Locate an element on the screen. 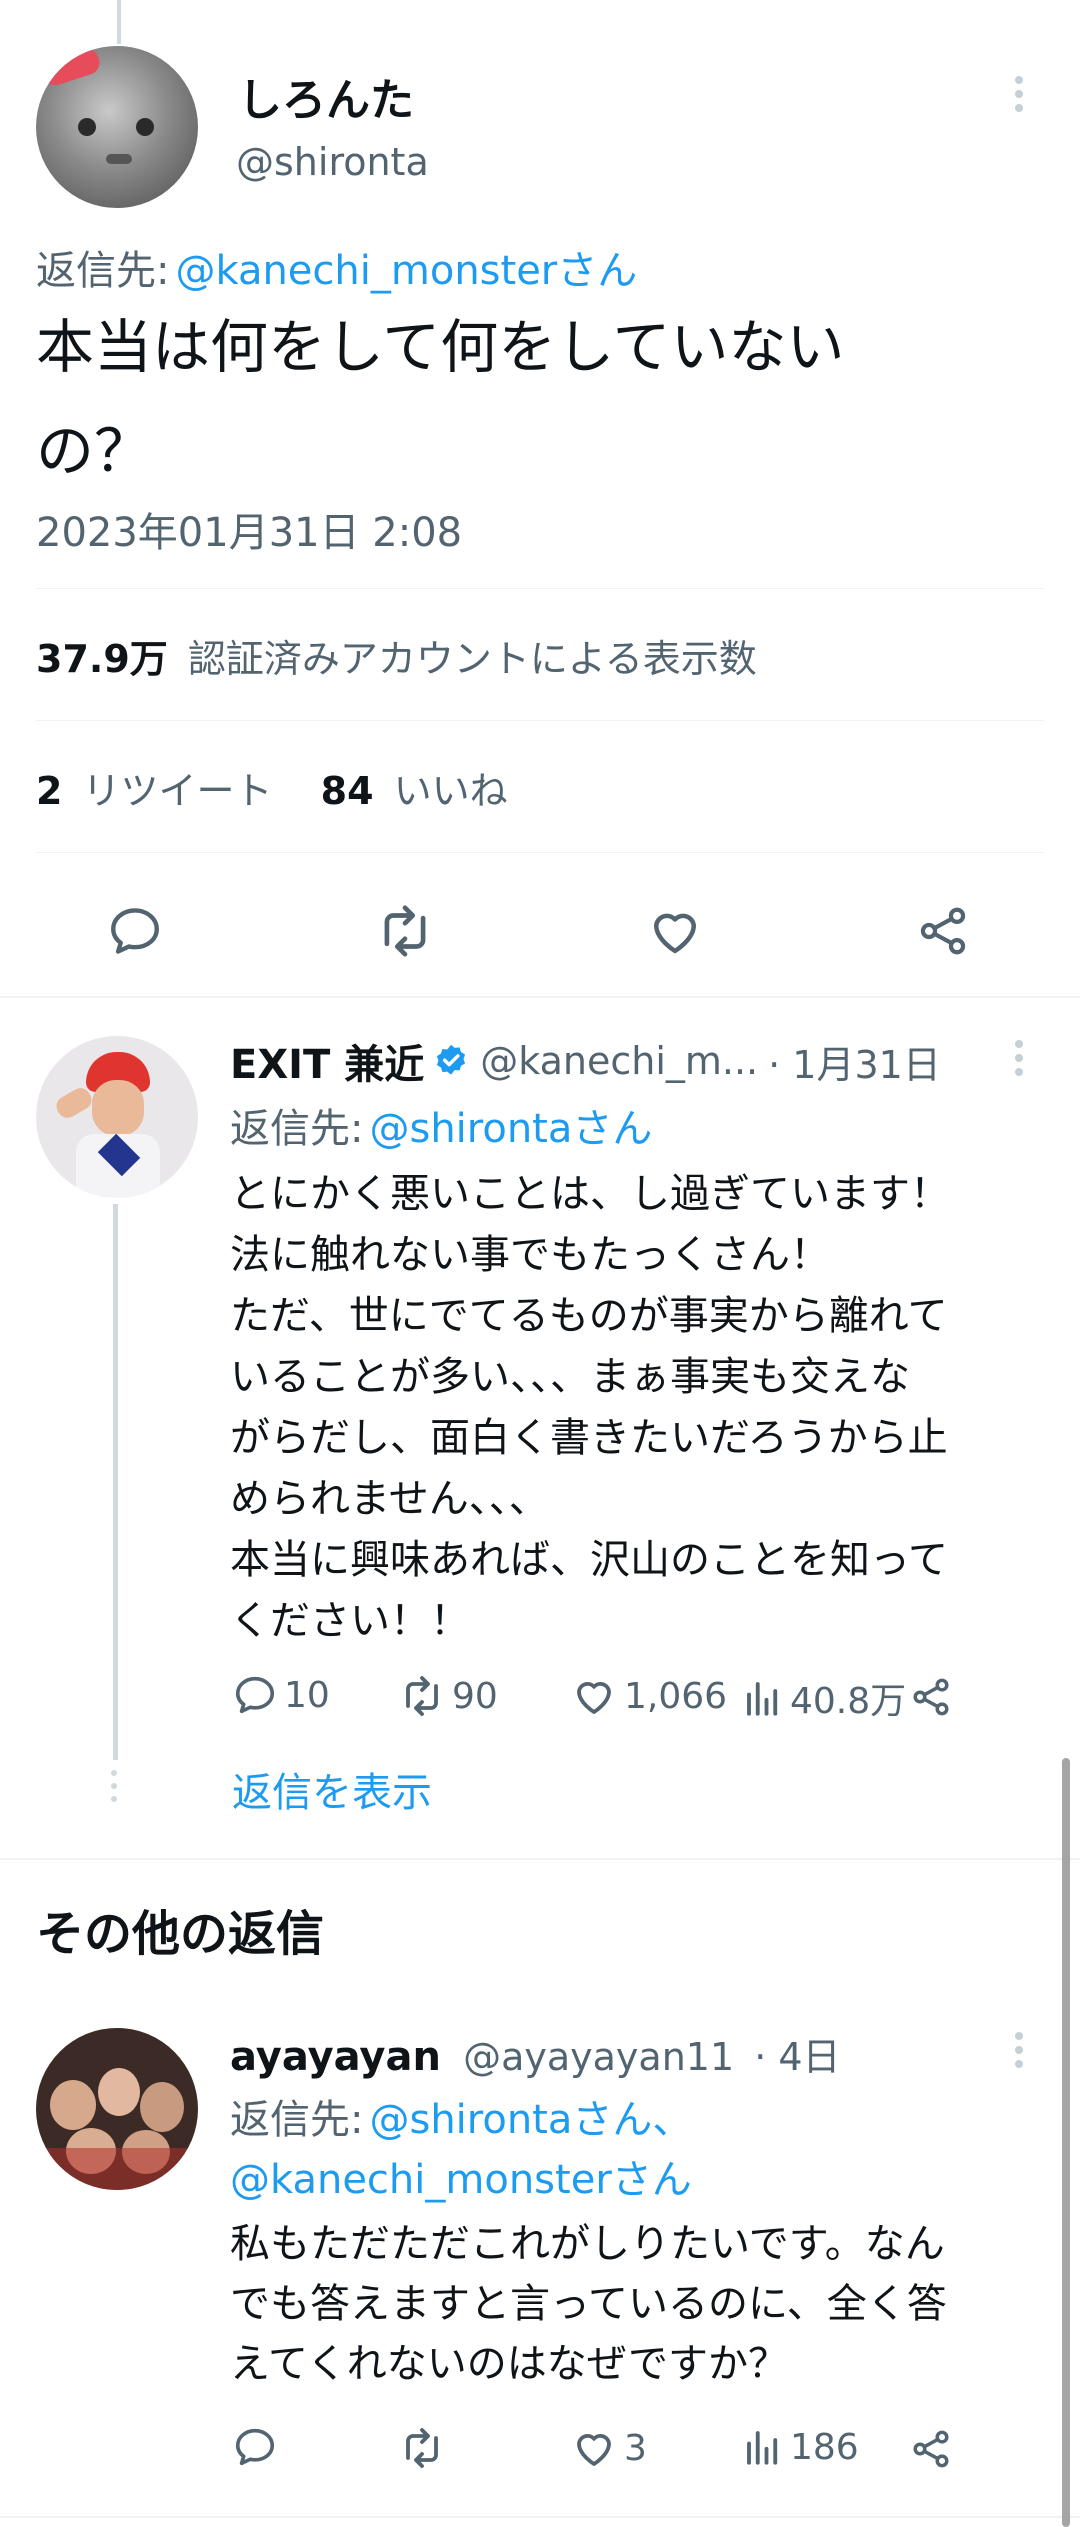  like-button: 1,066 is located at coordinates (648, 1696).